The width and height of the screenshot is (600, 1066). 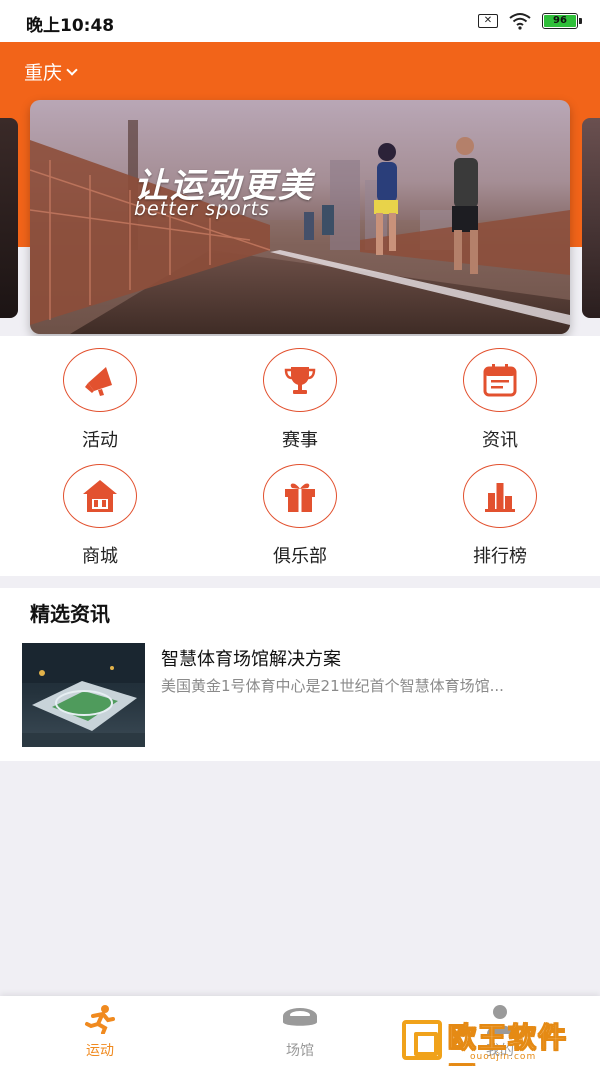 I want to click on status-icons: ✕ 96, so click(x=530, y=21).